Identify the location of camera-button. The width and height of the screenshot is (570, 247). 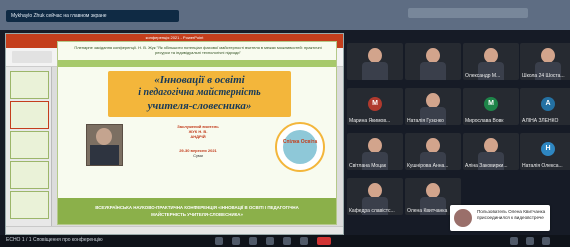
(236, 241).